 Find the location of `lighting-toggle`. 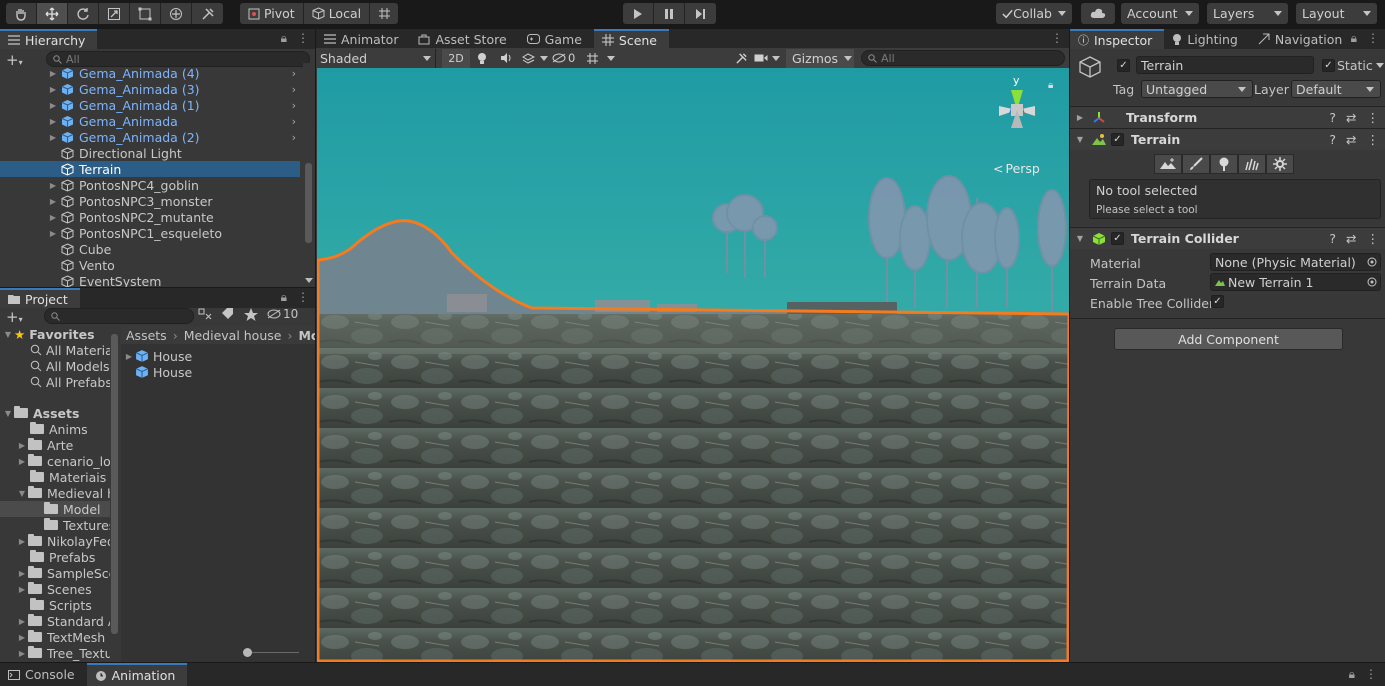

lighting-toggle is located at coordinates (482, 58).